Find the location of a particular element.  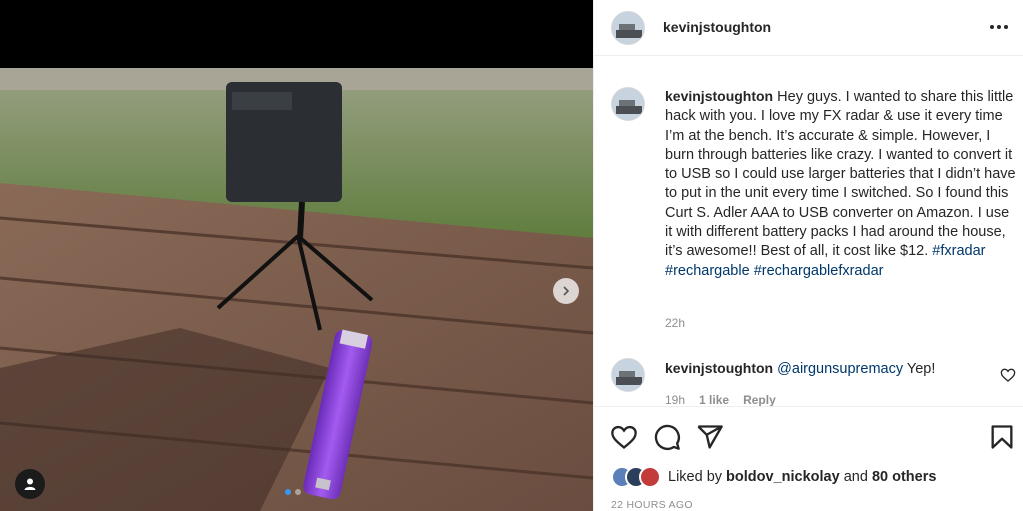

chevron-right-icon is located at coordinates (566, 291).